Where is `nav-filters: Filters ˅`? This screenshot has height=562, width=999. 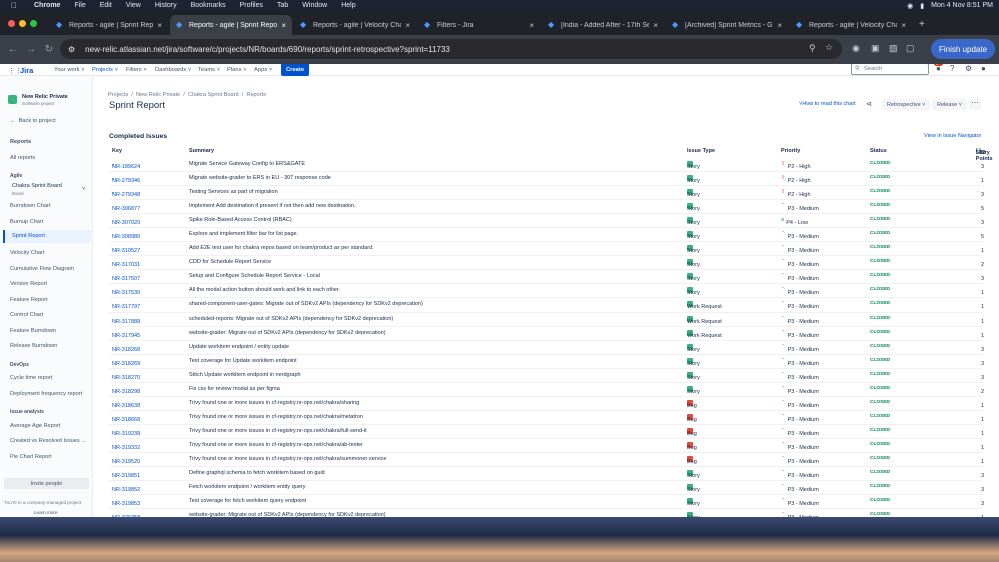
nav-filters: Filters ˅ is located at coordinates (136, 70).